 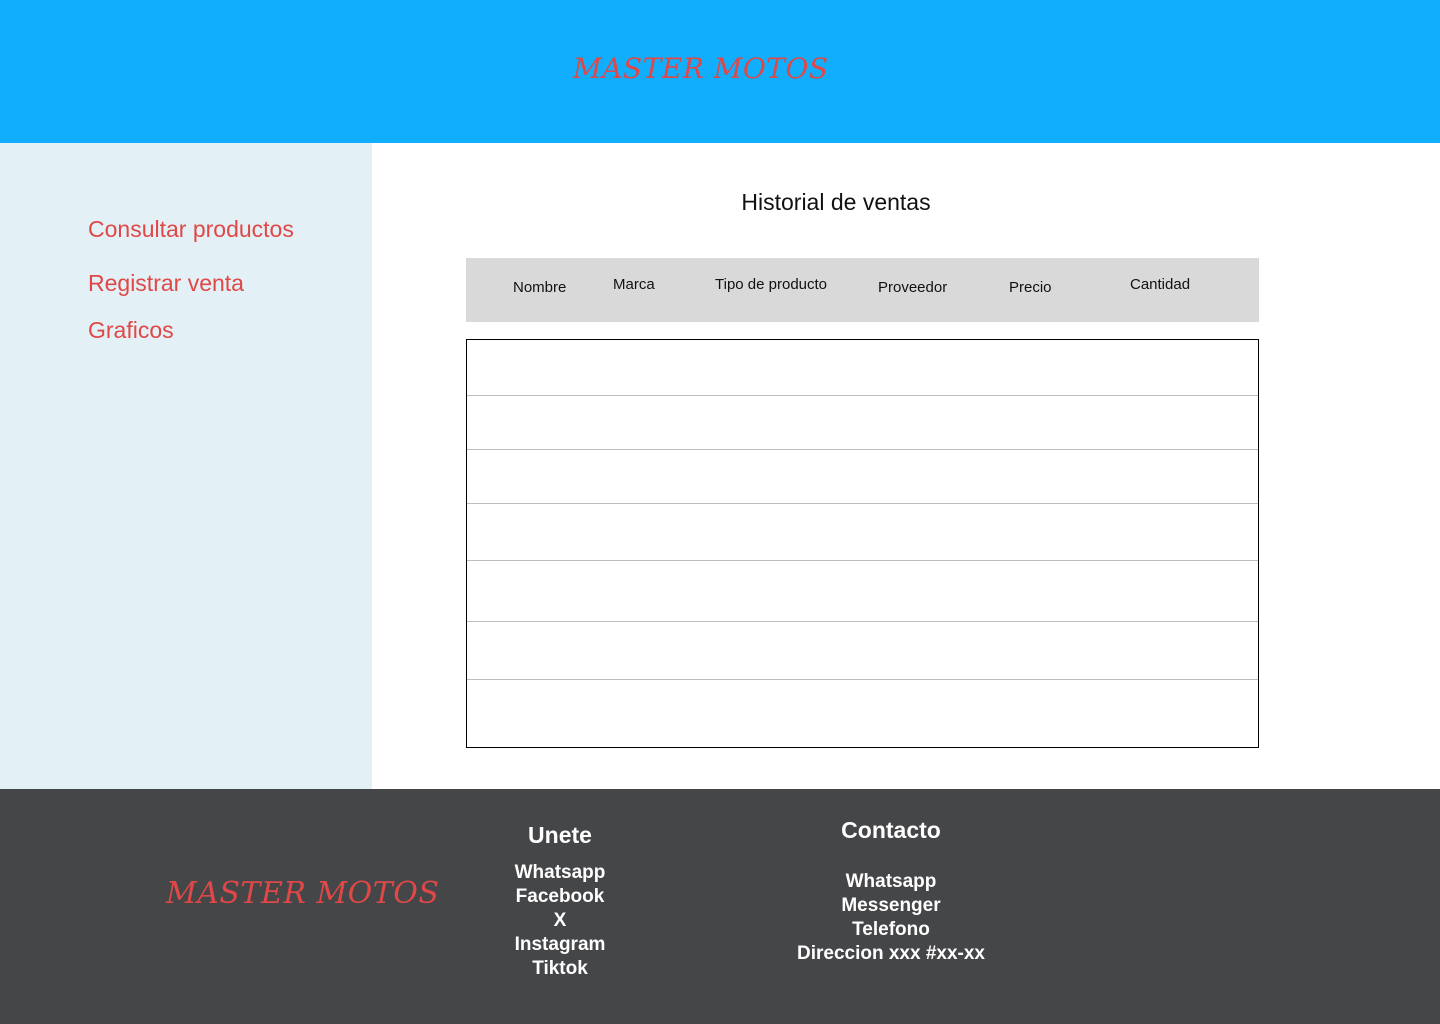 I want to click on sidebar-item-consultar-productos: Consultar productos, so click(x=191, y=229).